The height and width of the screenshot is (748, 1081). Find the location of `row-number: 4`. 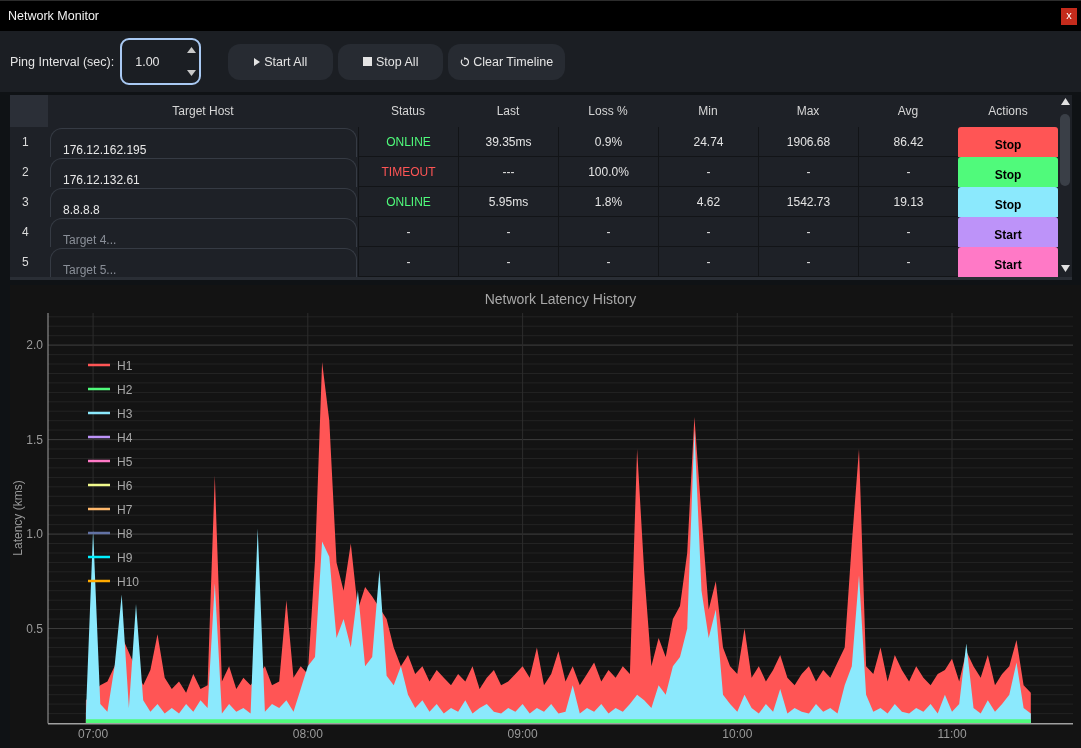

row-number: 4 is located at coordinates (25, 232).